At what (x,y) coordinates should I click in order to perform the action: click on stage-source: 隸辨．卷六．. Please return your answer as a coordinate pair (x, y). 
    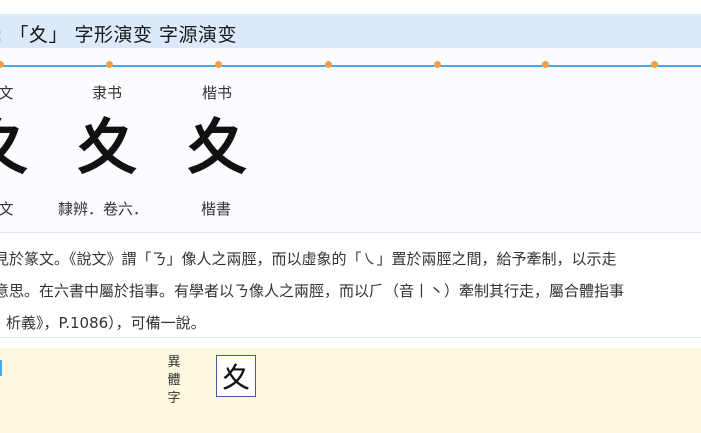
    Looking at the image, I should click on (103, 209).